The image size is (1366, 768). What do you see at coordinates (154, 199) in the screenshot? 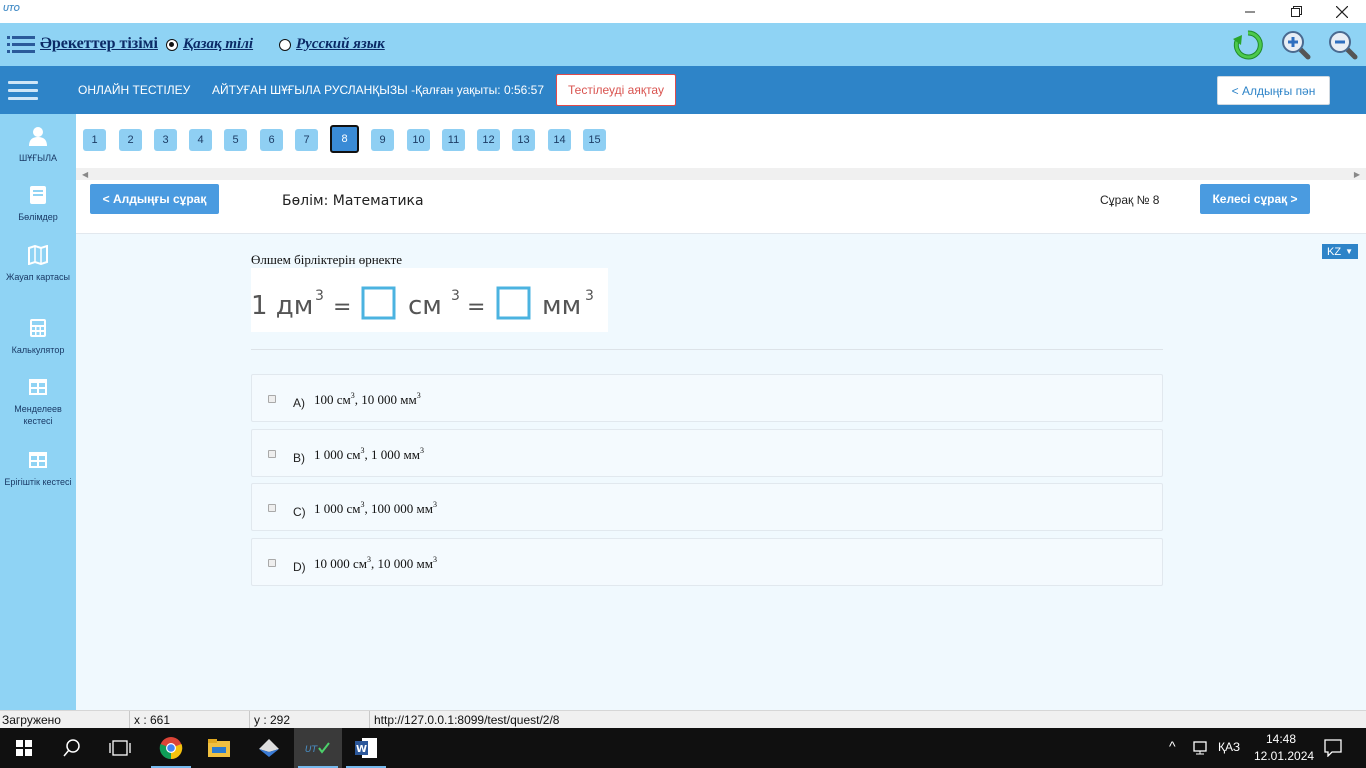
I see `prev-question-button: < Алдыңғы сұрақ` at bounding box center [154, 199].